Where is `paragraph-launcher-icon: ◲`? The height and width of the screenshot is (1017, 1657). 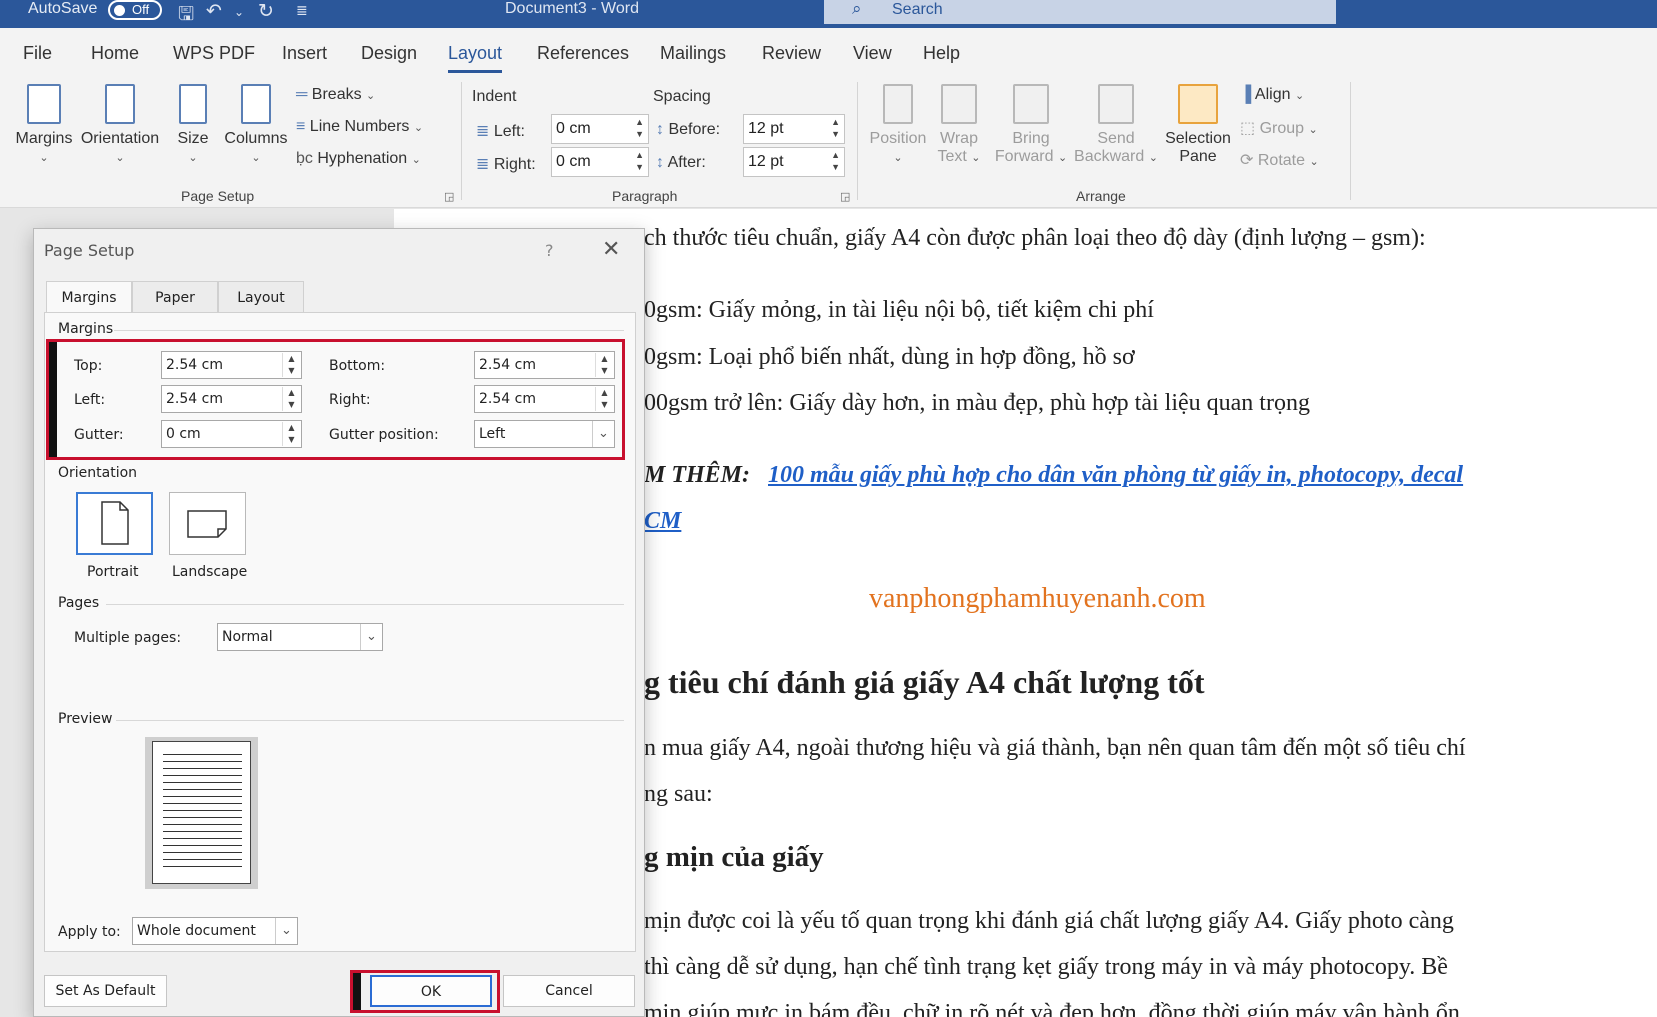 paragraph-launcher-icon: ◲ is located at coordinates (845, 196).